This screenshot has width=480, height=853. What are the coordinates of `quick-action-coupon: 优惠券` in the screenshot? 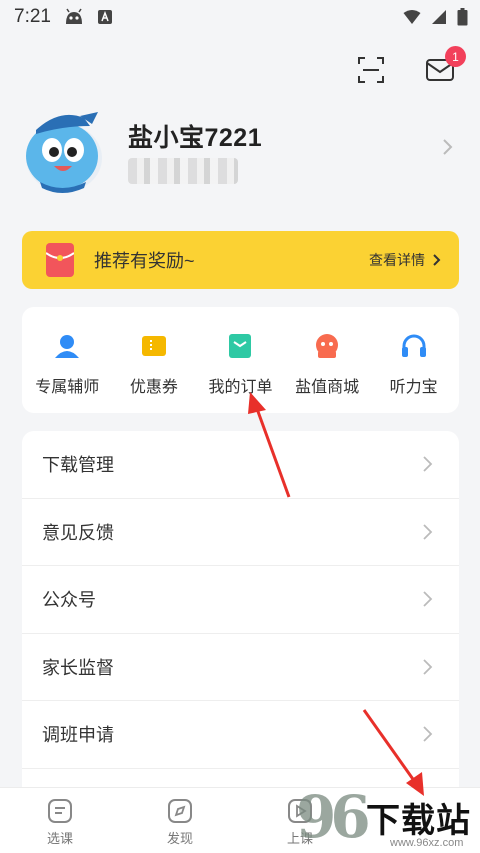 It's located at (154, 360).